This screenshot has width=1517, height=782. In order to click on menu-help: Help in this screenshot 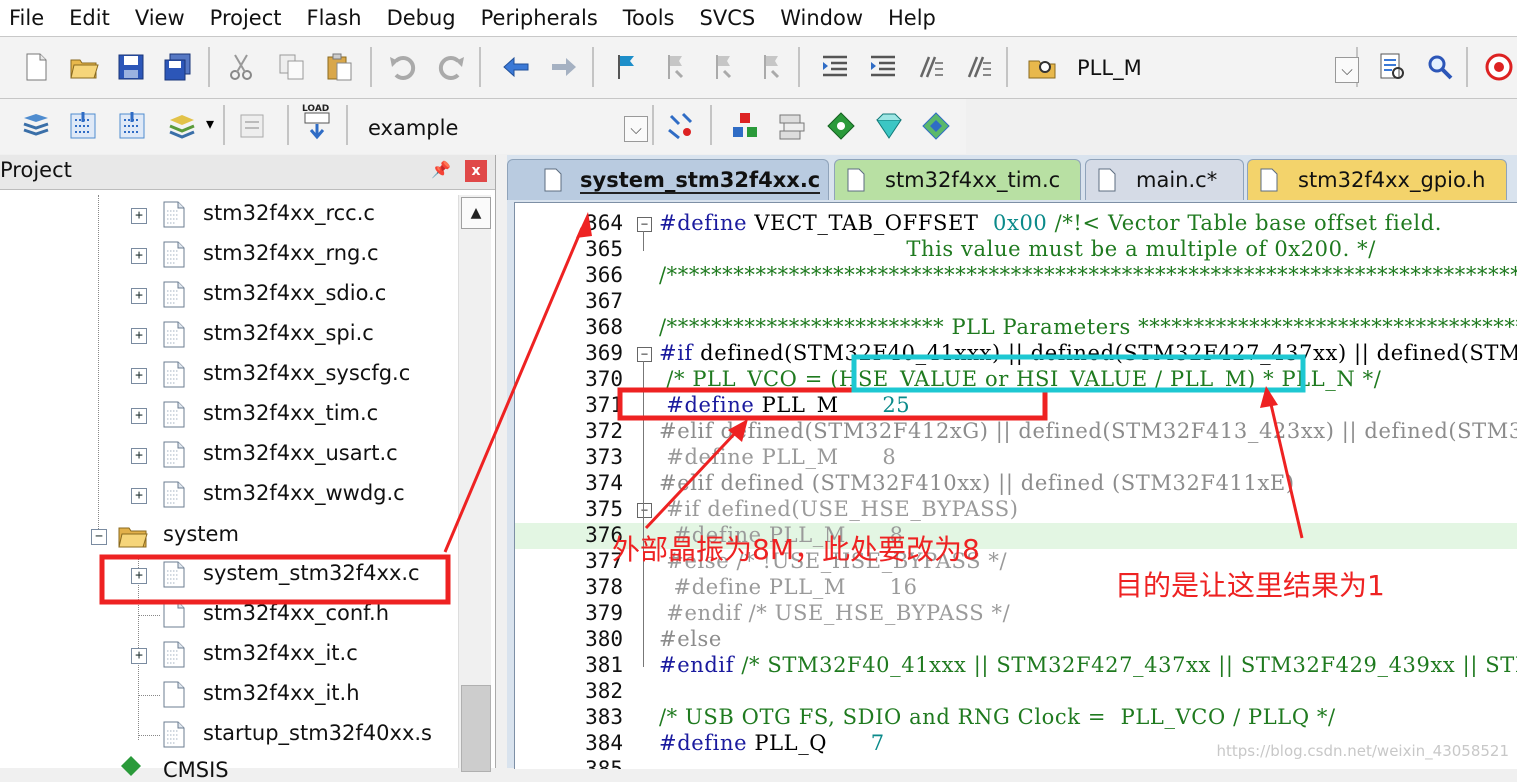, I will do `click(915, 18)`.